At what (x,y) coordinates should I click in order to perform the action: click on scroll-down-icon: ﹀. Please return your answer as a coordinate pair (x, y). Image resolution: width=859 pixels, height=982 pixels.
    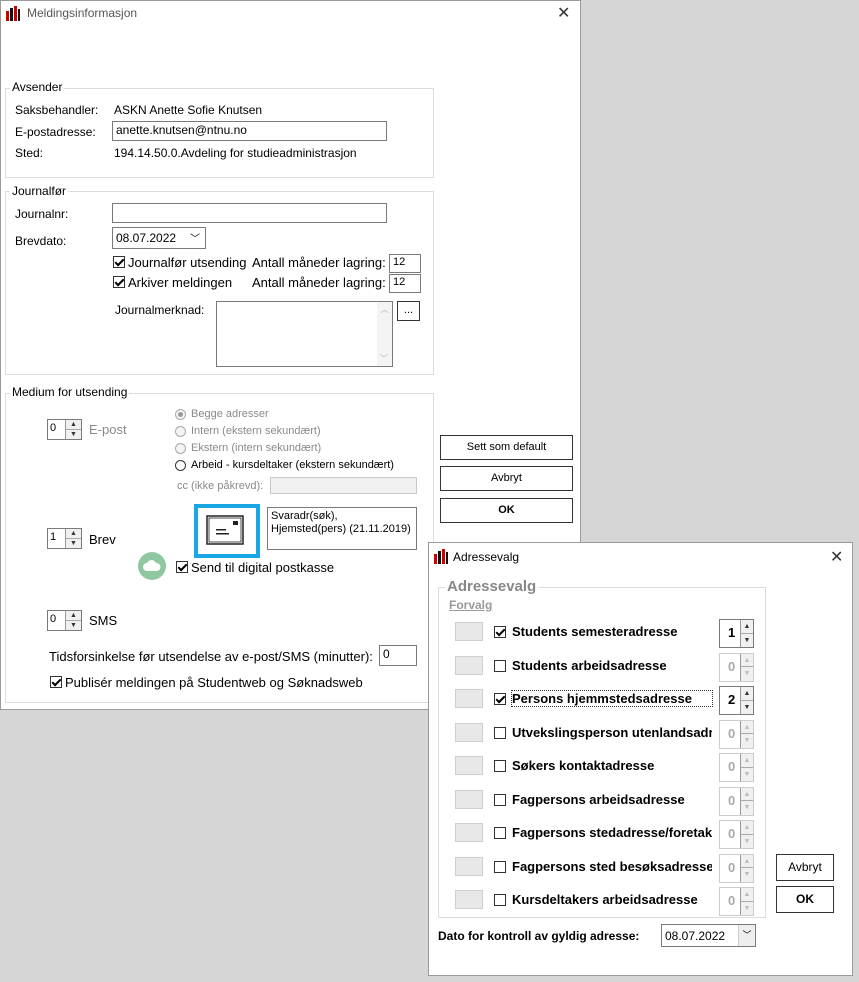
    Looking at the image, I should click on (384, 358).